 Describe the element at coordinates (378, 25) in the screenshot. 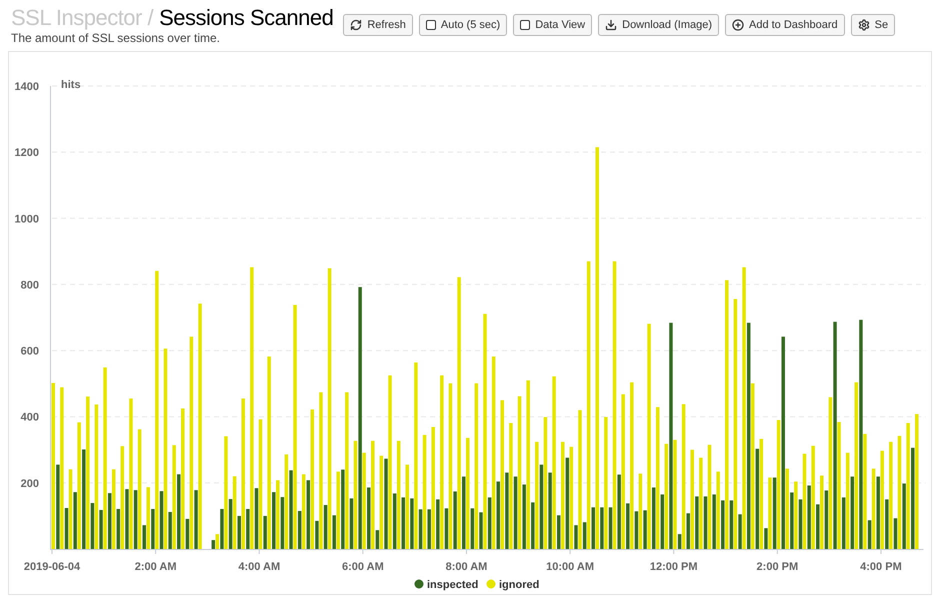

I see `toolbar-button: Refresh` at that location.